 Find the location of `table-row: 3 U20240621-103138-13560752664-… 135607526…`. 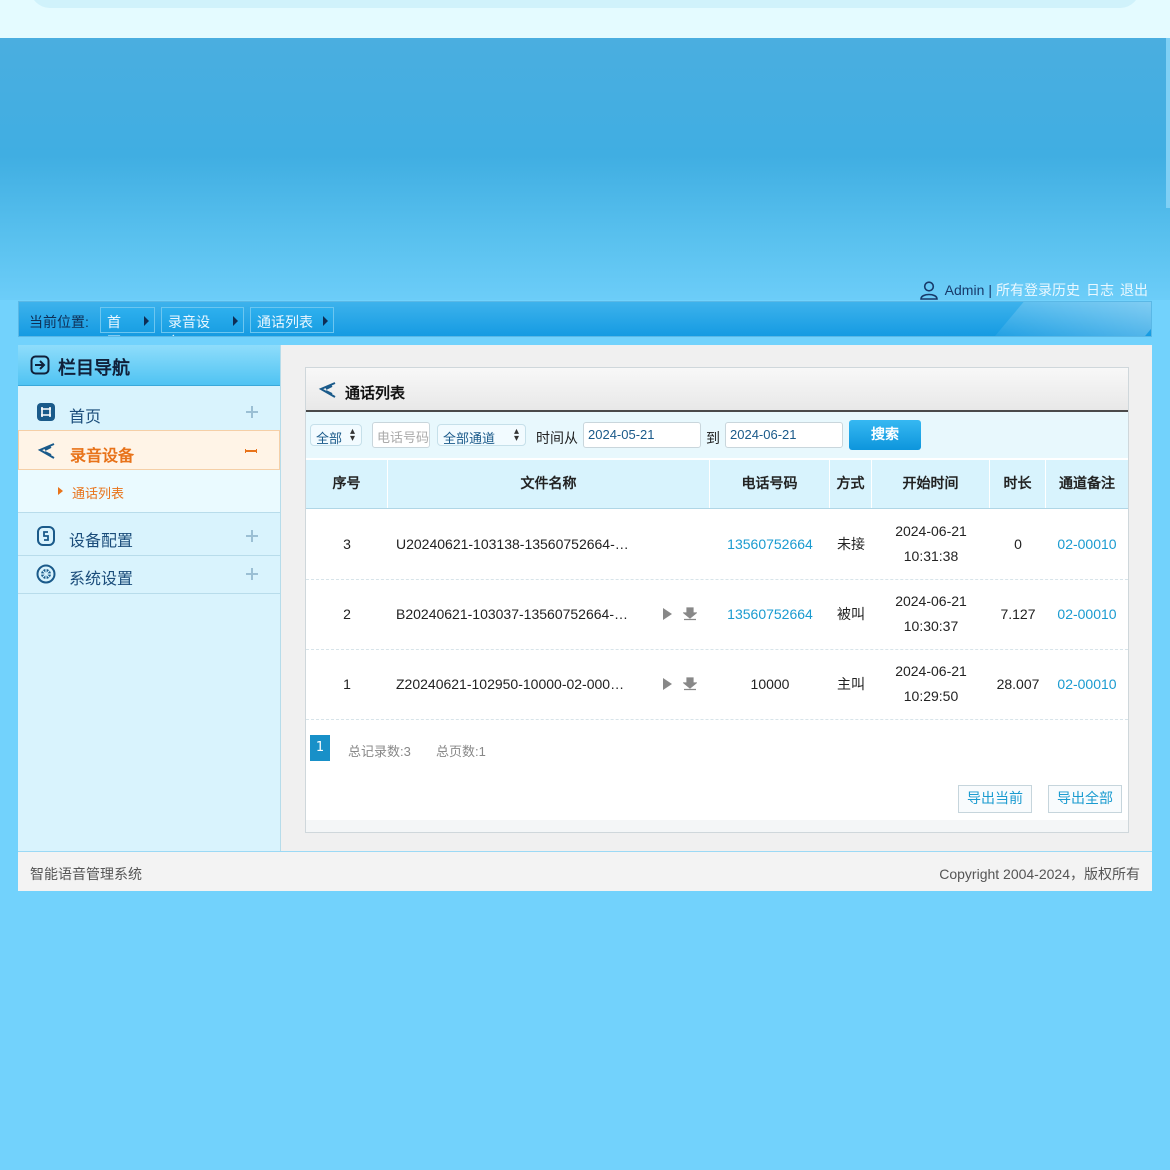

table-row: 3 U20240621-103138-13560752664-… 135607526… is located at coordinates (717, 544).